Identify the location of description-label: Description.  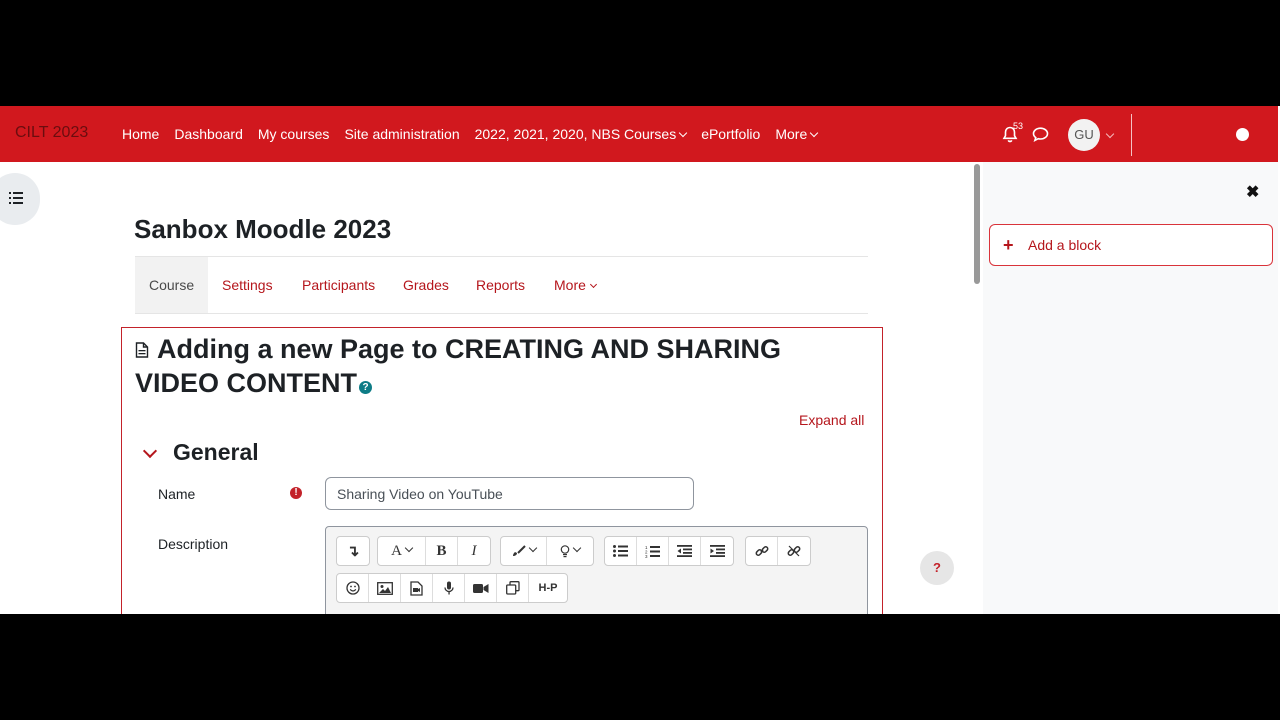
(193, 544).